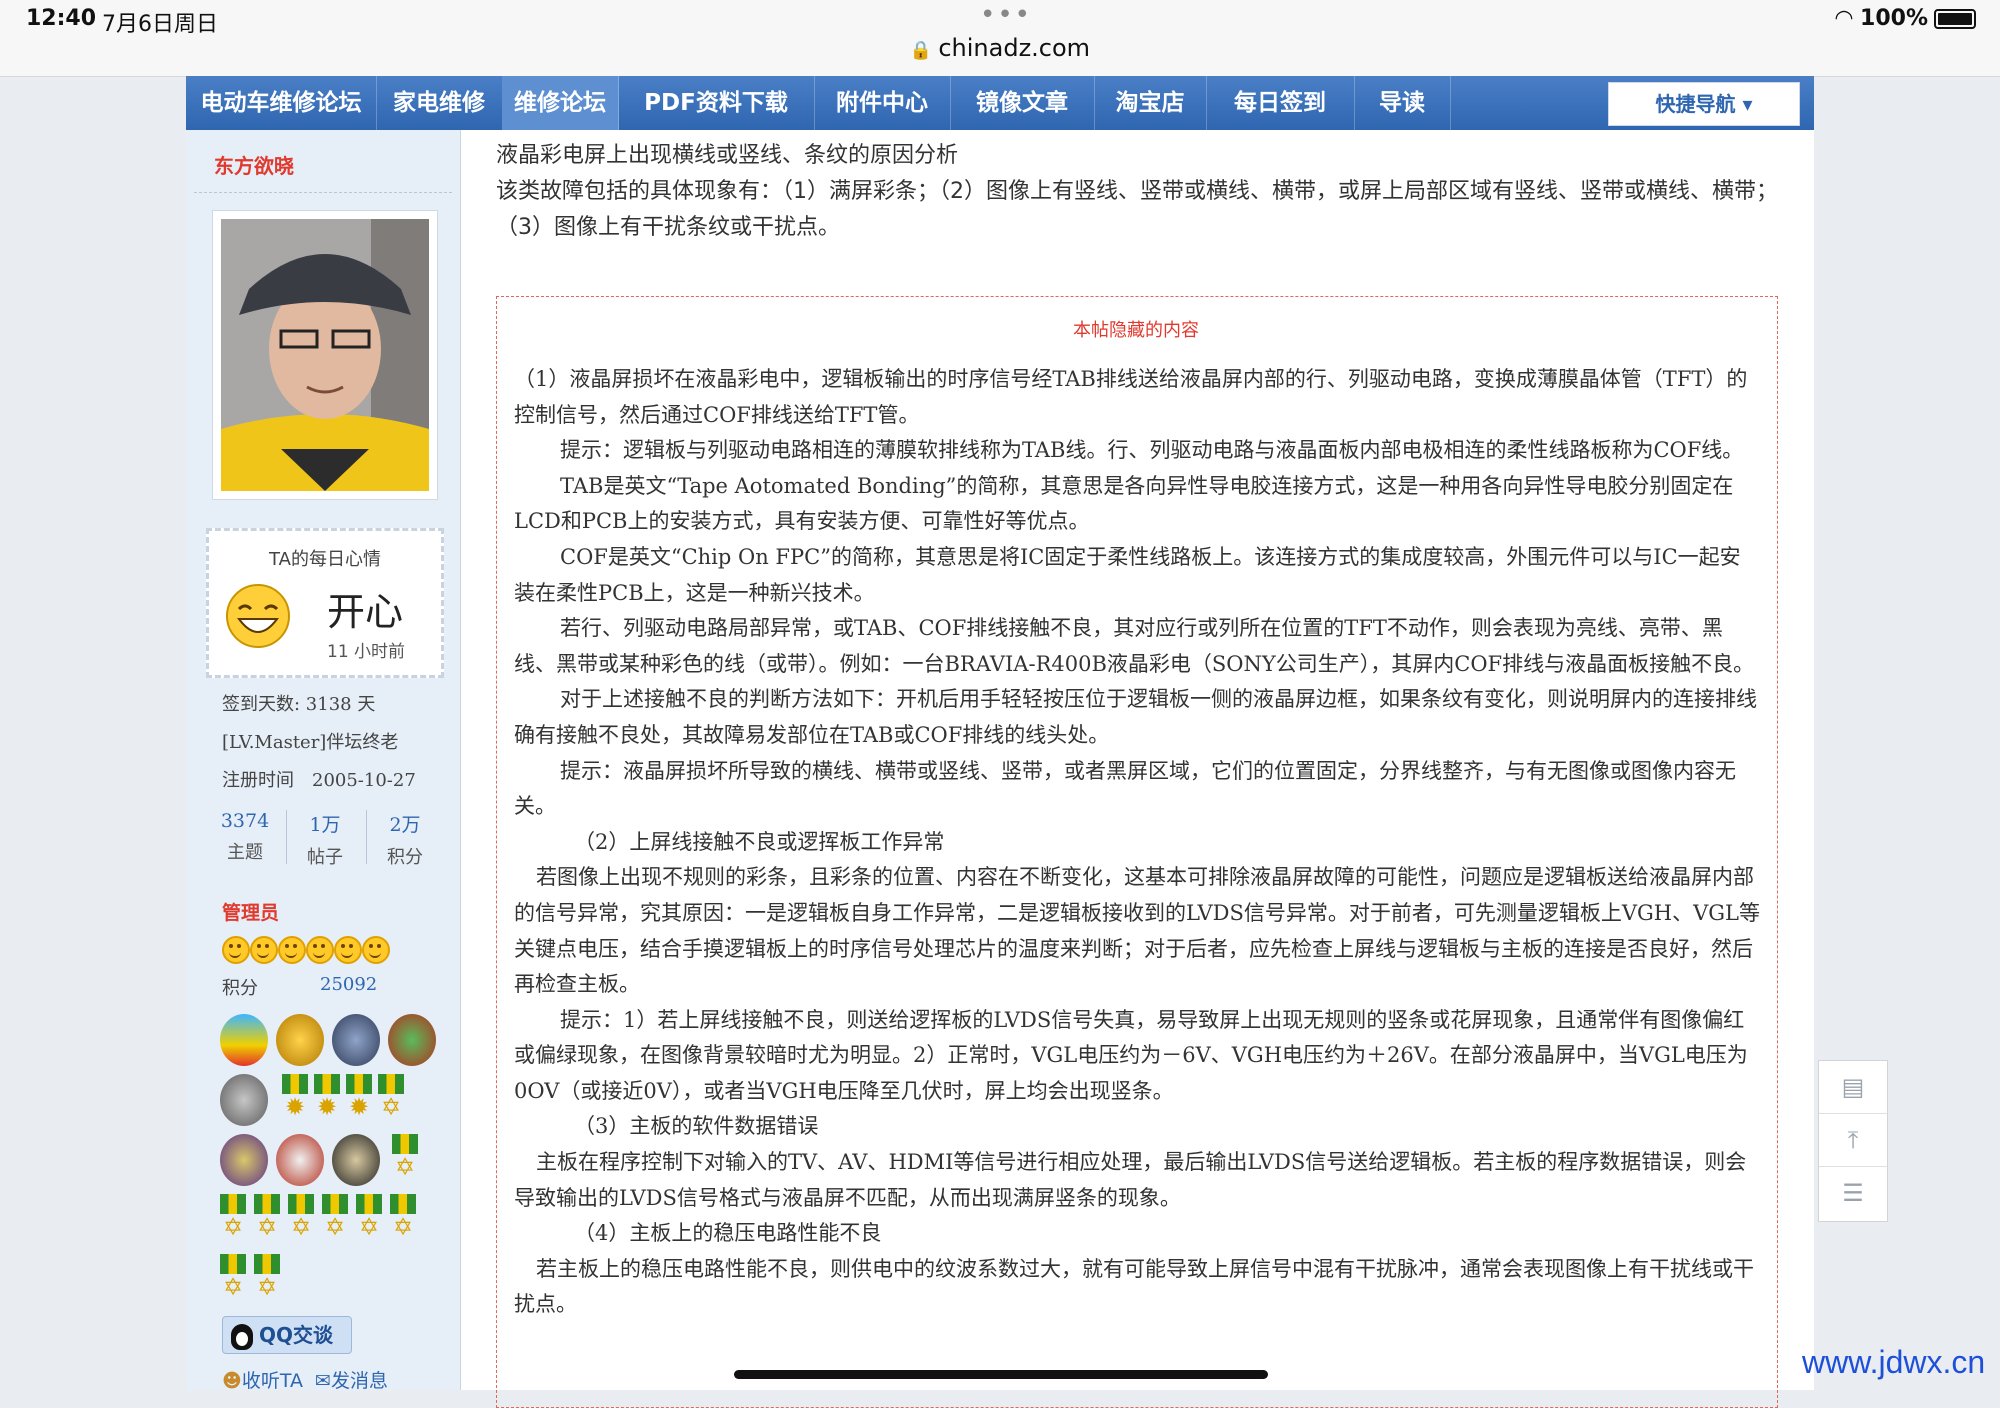 The width and height of the screenshot is (2000, 1408). I want to click on quick-nav-button: 快捷导航 ▾, so click(1704, 104).